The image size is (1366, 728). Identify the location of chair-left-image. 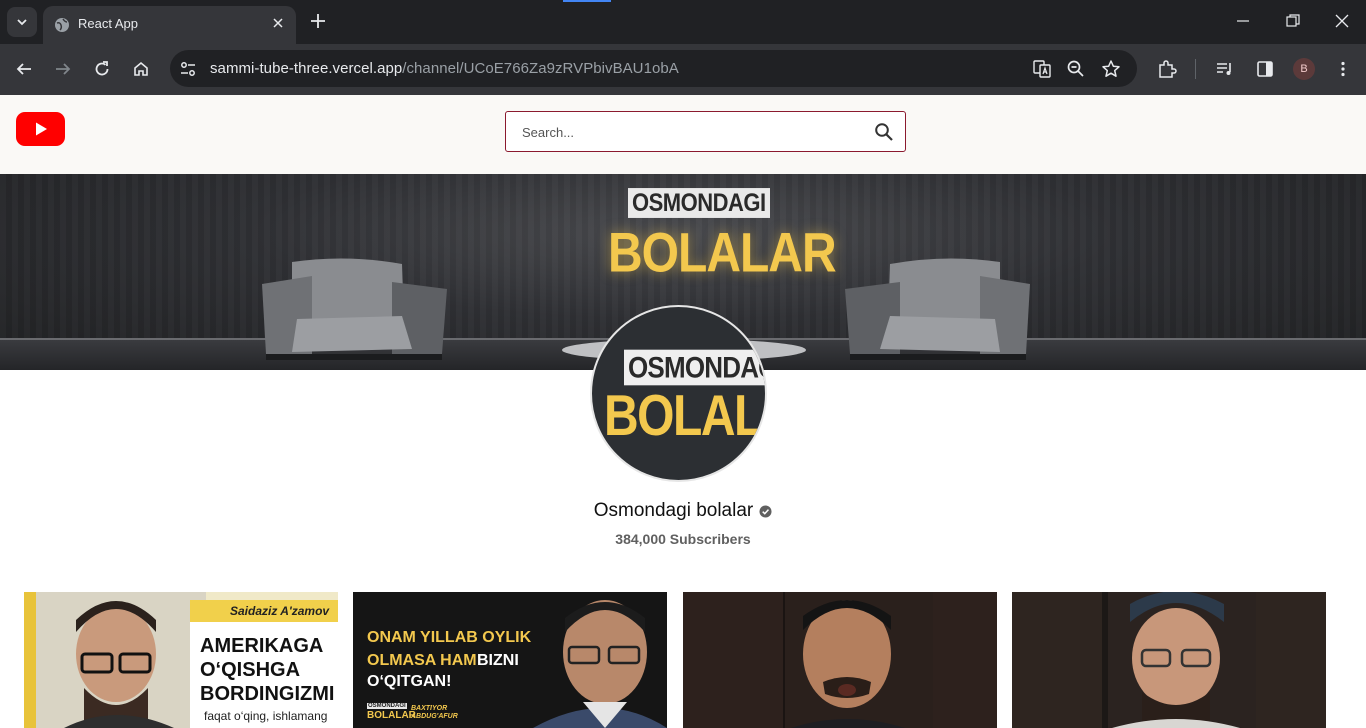
(354, 309).